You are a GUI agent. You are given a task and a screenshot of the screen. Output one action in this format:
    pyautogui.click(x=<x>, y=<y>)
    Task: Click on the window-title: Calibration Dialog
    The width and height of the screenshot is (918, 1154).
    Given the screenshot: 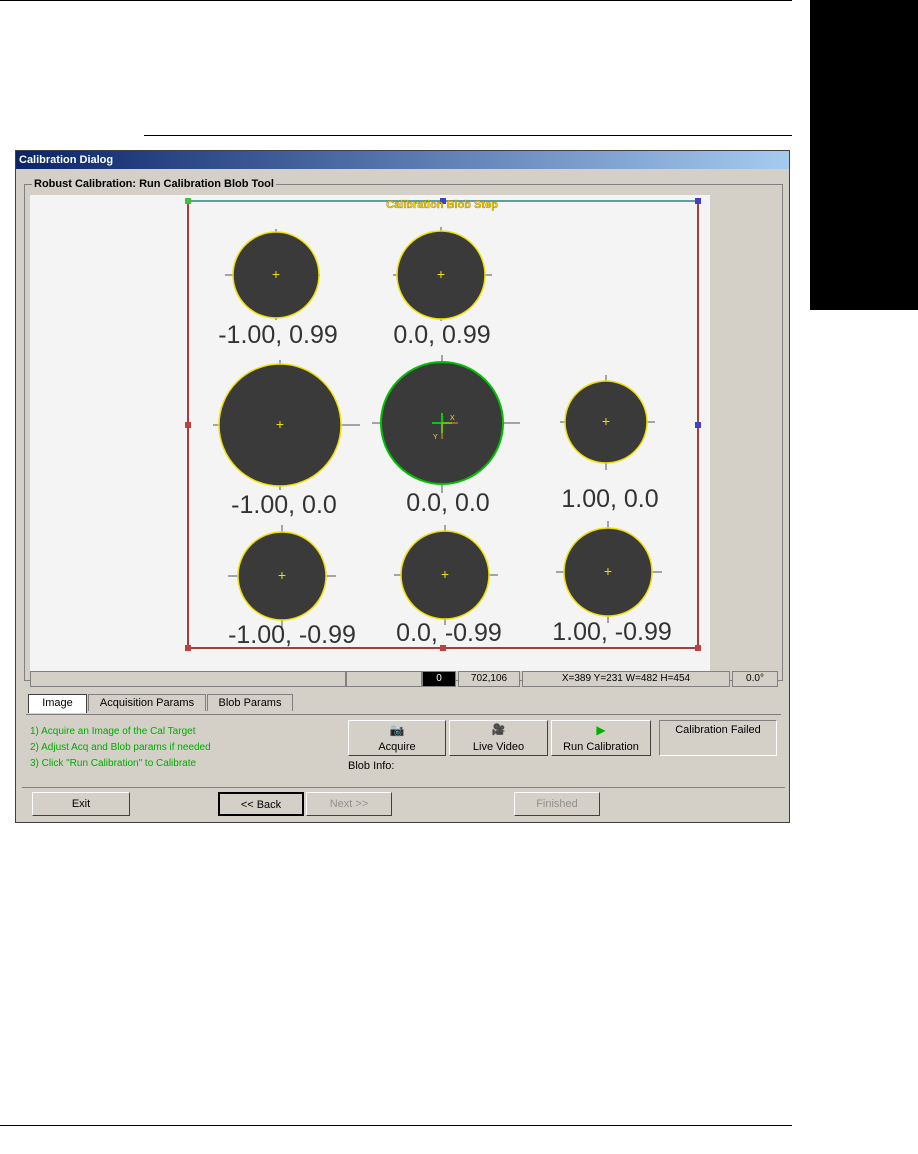 What is the action you would take?
    pyautogui.click(x=402, y=160)
    